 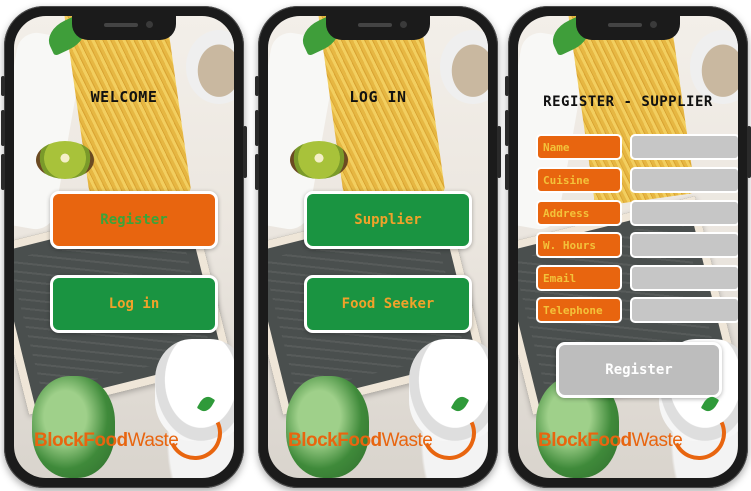 What do you see at coordinates (579, 278) in the screenshot?
I see `email-label: Email` at bounding box center [579, 278].